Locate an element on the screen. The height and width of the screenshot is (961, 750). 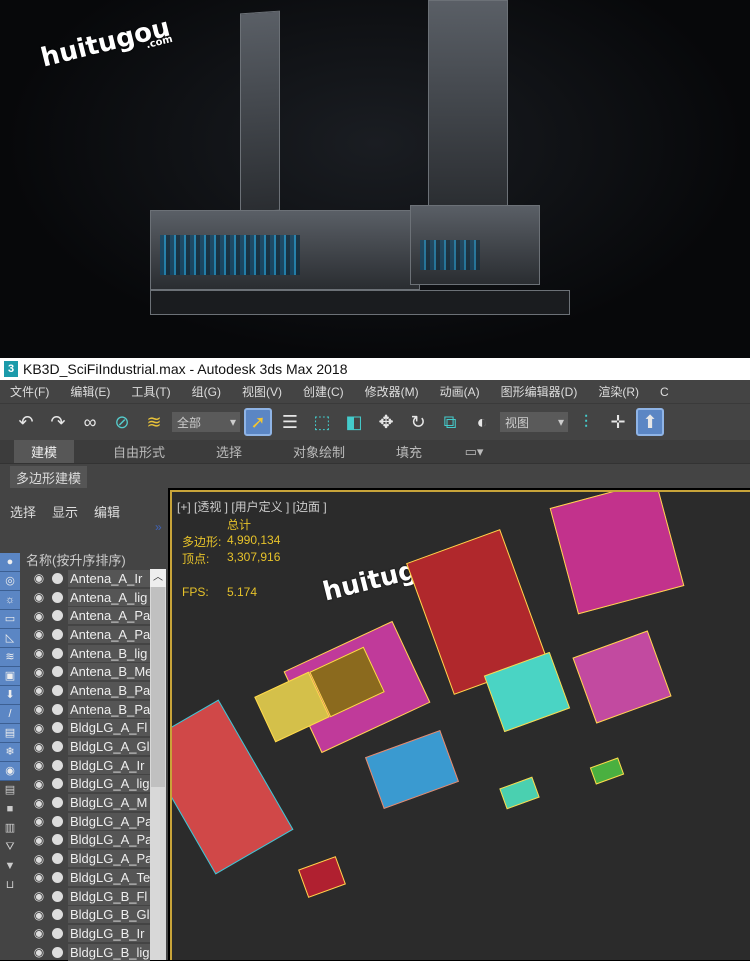
menu-more: C is located at coordinates (664, 392).